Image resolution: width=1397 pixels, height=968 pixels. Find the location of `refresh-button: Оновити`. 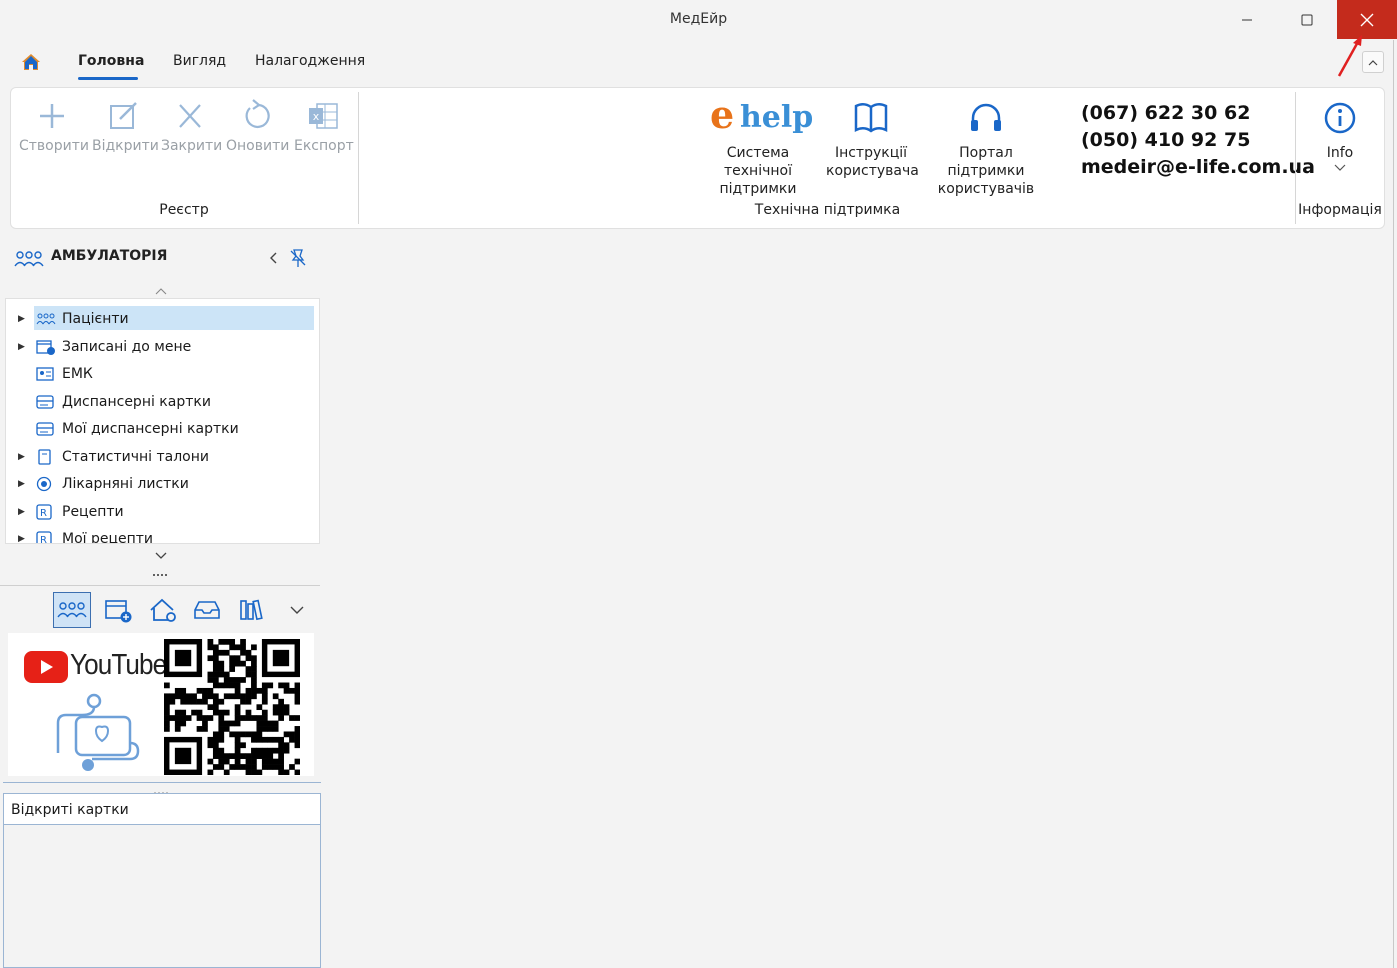

refresh-button: Оновити is located at coordinates (257, 126).